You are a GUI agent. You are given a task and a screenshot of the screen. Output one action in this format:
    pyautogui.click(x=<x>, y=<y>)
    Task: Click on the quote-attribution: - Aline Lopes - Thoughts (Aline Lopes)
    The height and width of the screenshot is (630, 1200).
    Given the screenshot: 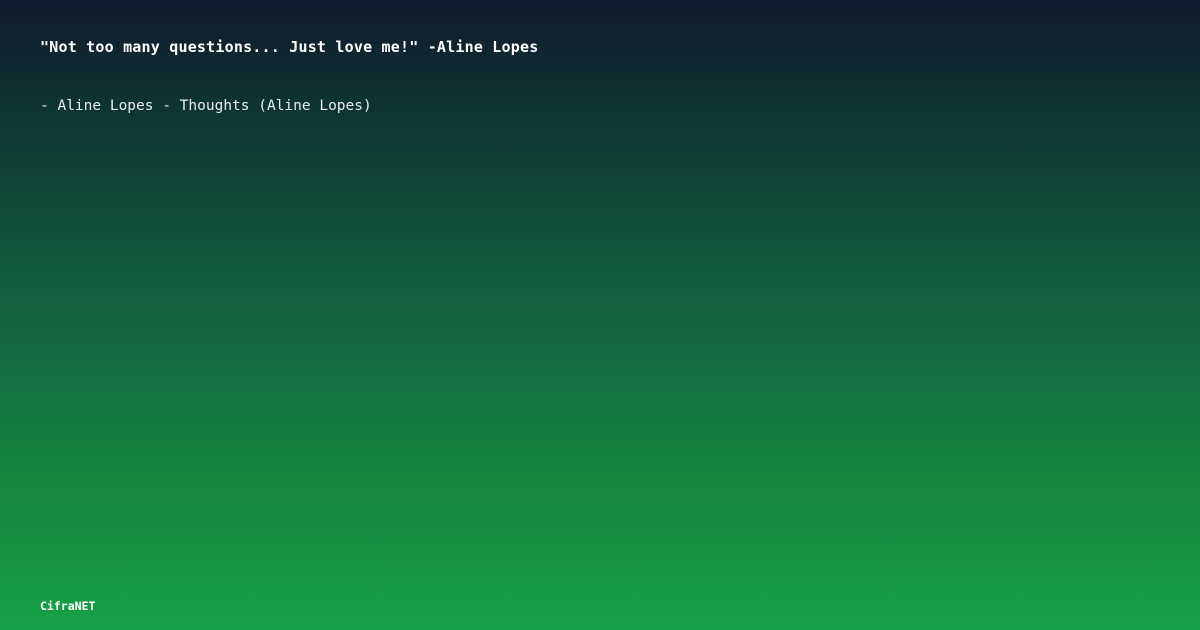 What is the action you would take?
    pyautogui.click(x=206, y=106)
    